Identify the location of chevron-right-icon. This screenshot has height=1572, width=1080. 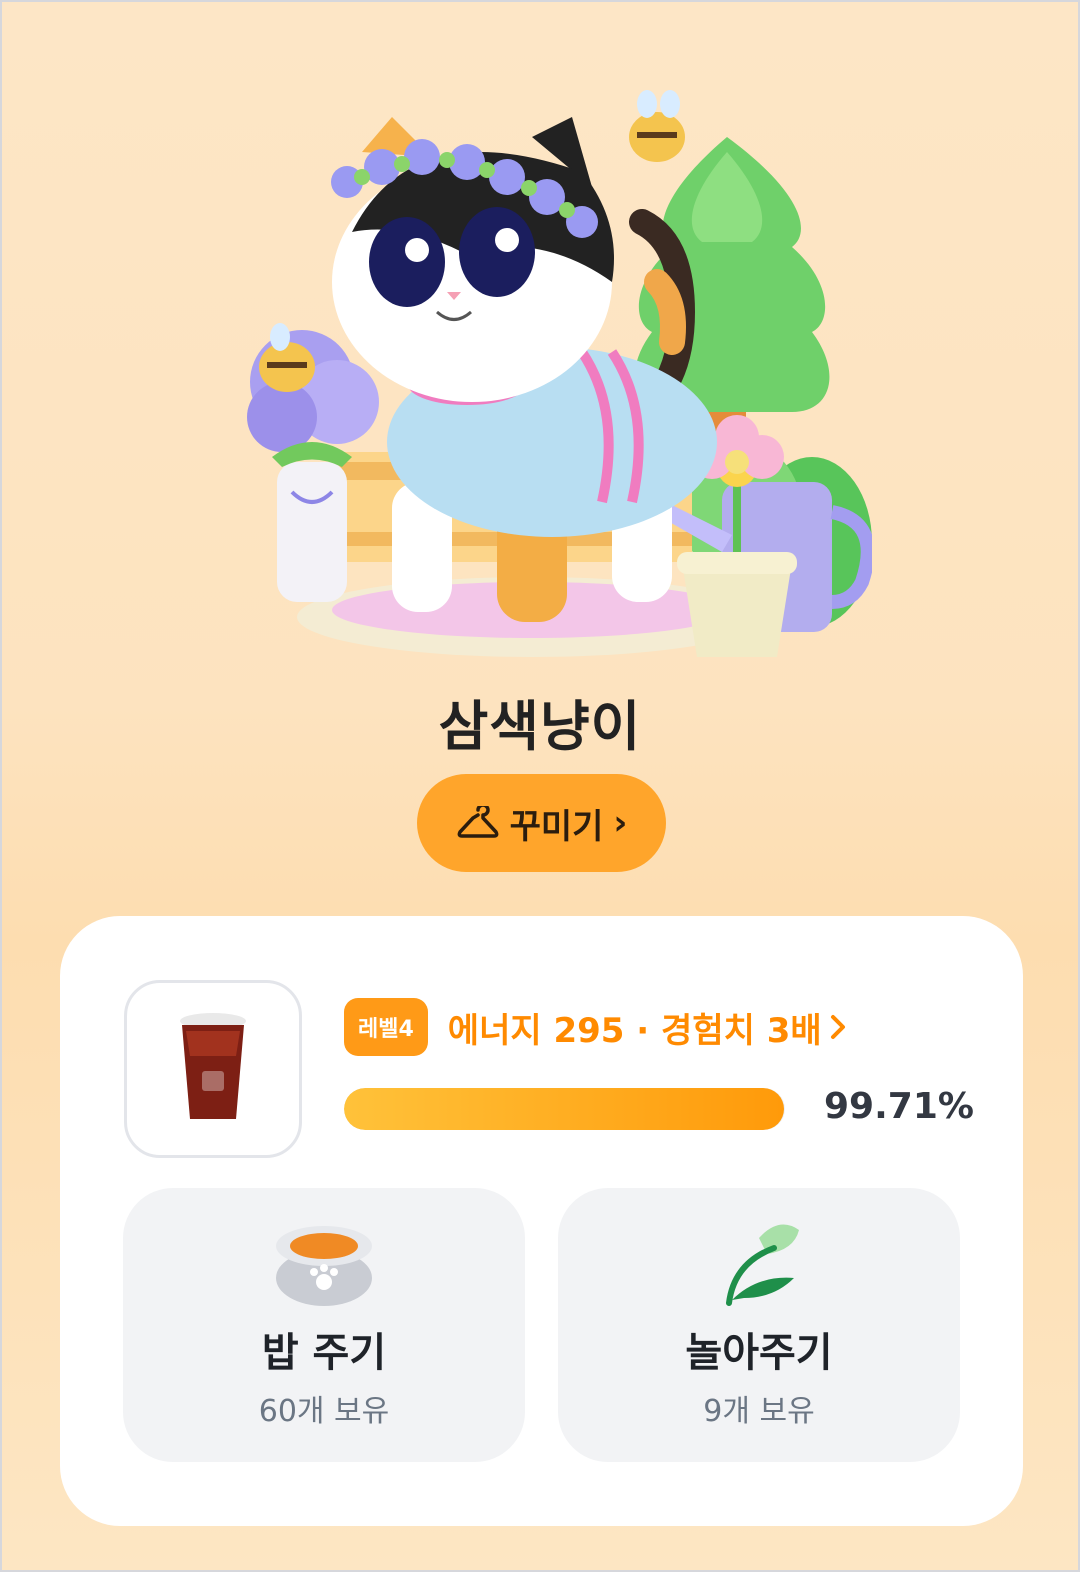
(837, 1027).